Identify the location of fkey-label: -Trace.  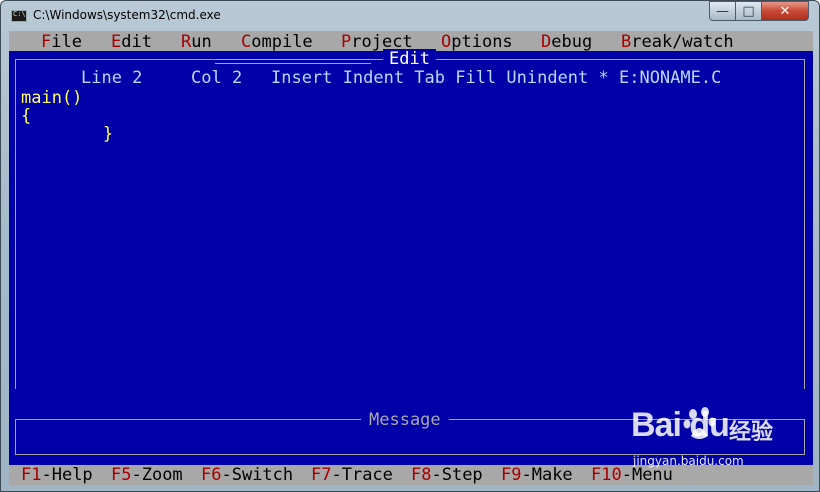
(362, 475).